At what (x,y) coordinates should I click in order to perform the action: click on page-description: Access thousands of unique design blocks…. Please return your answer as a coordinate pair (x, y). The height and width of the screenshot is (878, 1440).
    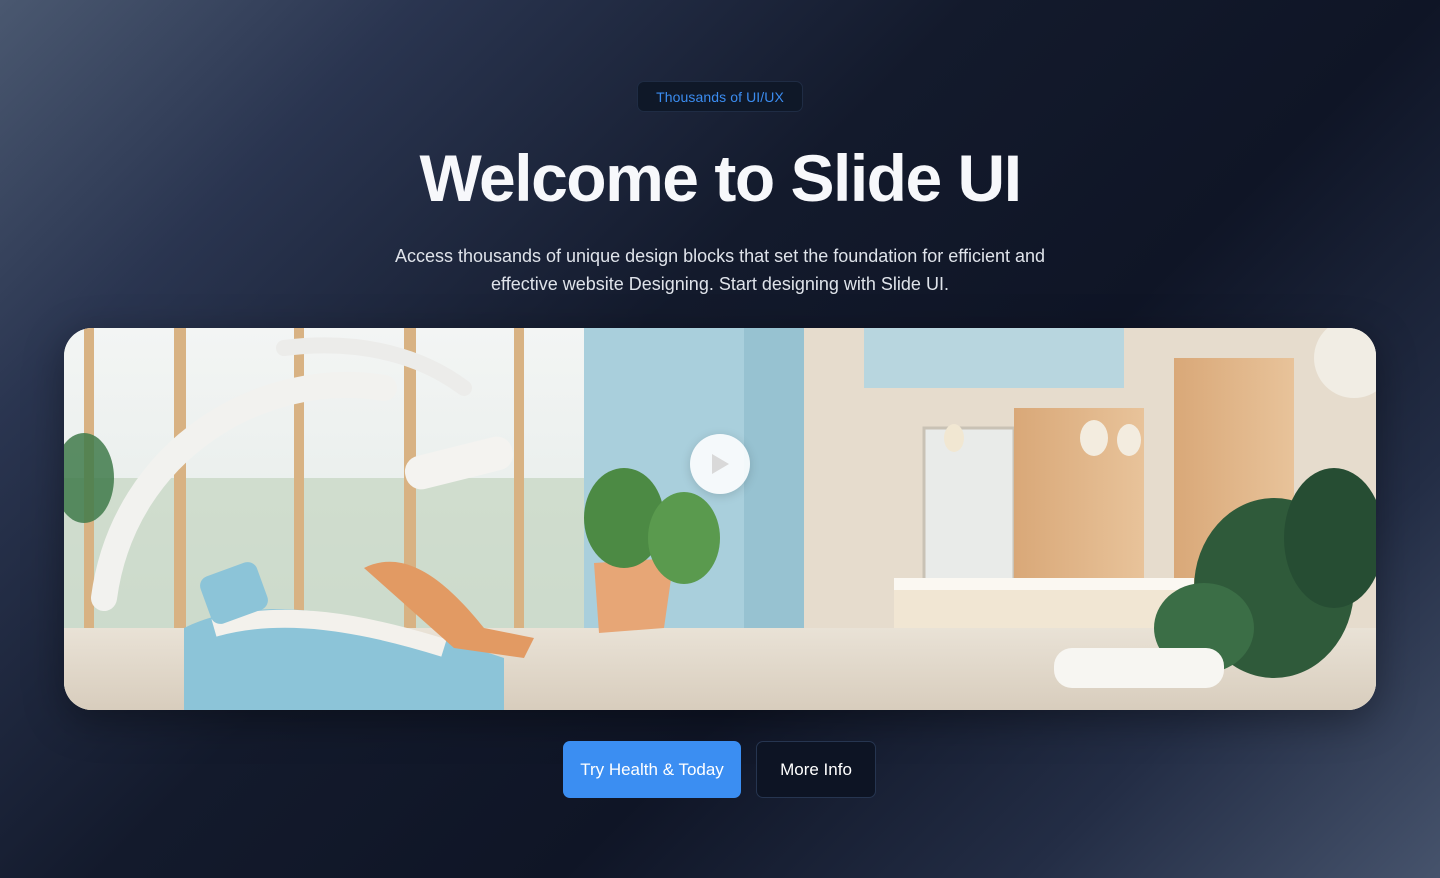
    Looking at the image, I should click on (720, 270).